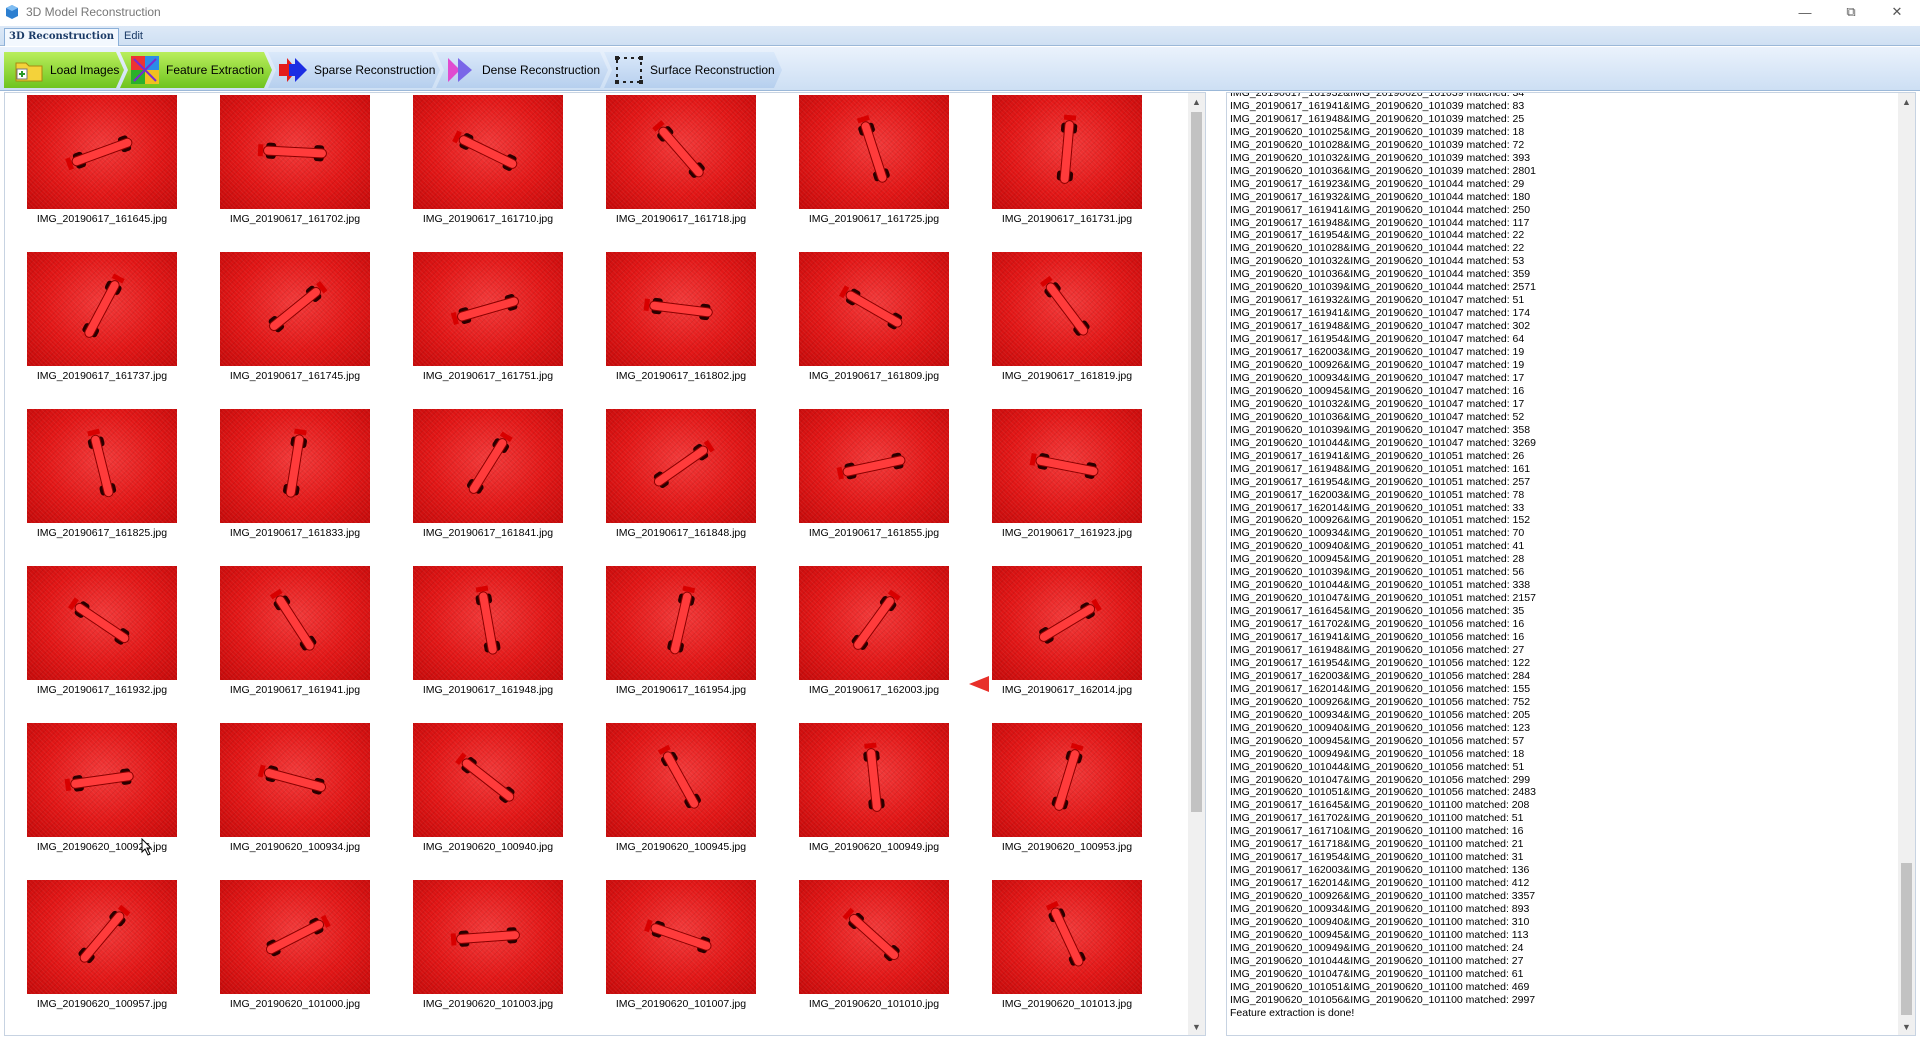  I want to click on image-thumbnail-item: IMG_20190617_161710.jpg, so click(488, 173).